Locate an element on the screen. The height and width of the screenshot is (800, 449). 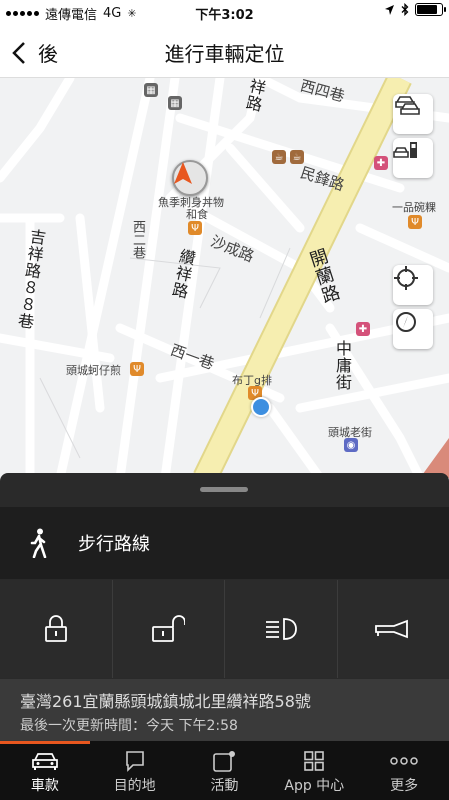
tab-more: 更多 is located at coordinates (404, 770).